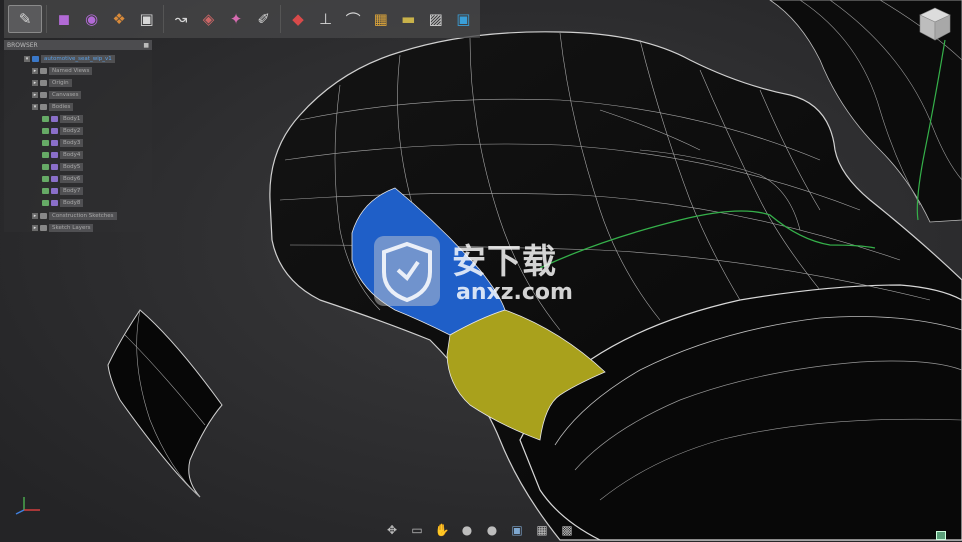 The image size is (962, 542). What do you see at coordinates (63, 166) in the screenshot?
I see `tree-item: Body5` at bounding box center [63, 166].